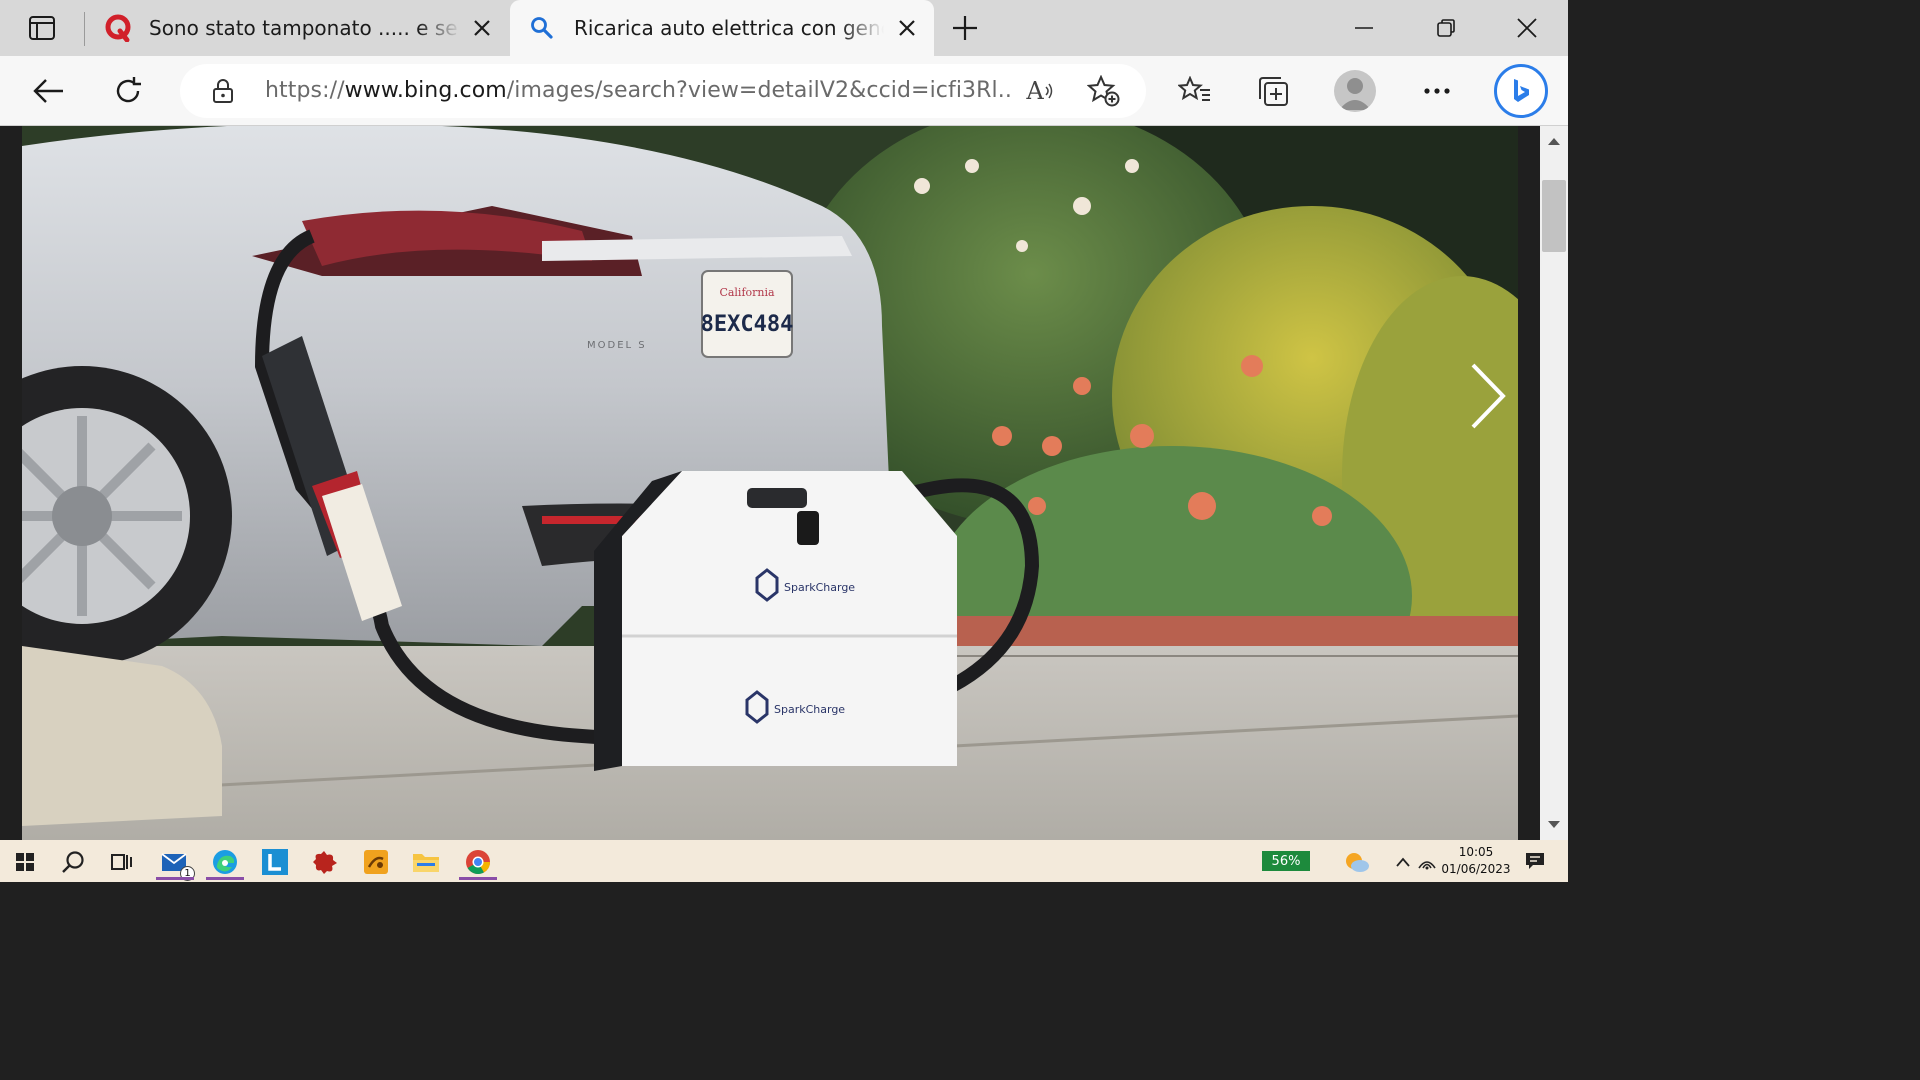  I want to click on l-app-icon, so click(275, 862).